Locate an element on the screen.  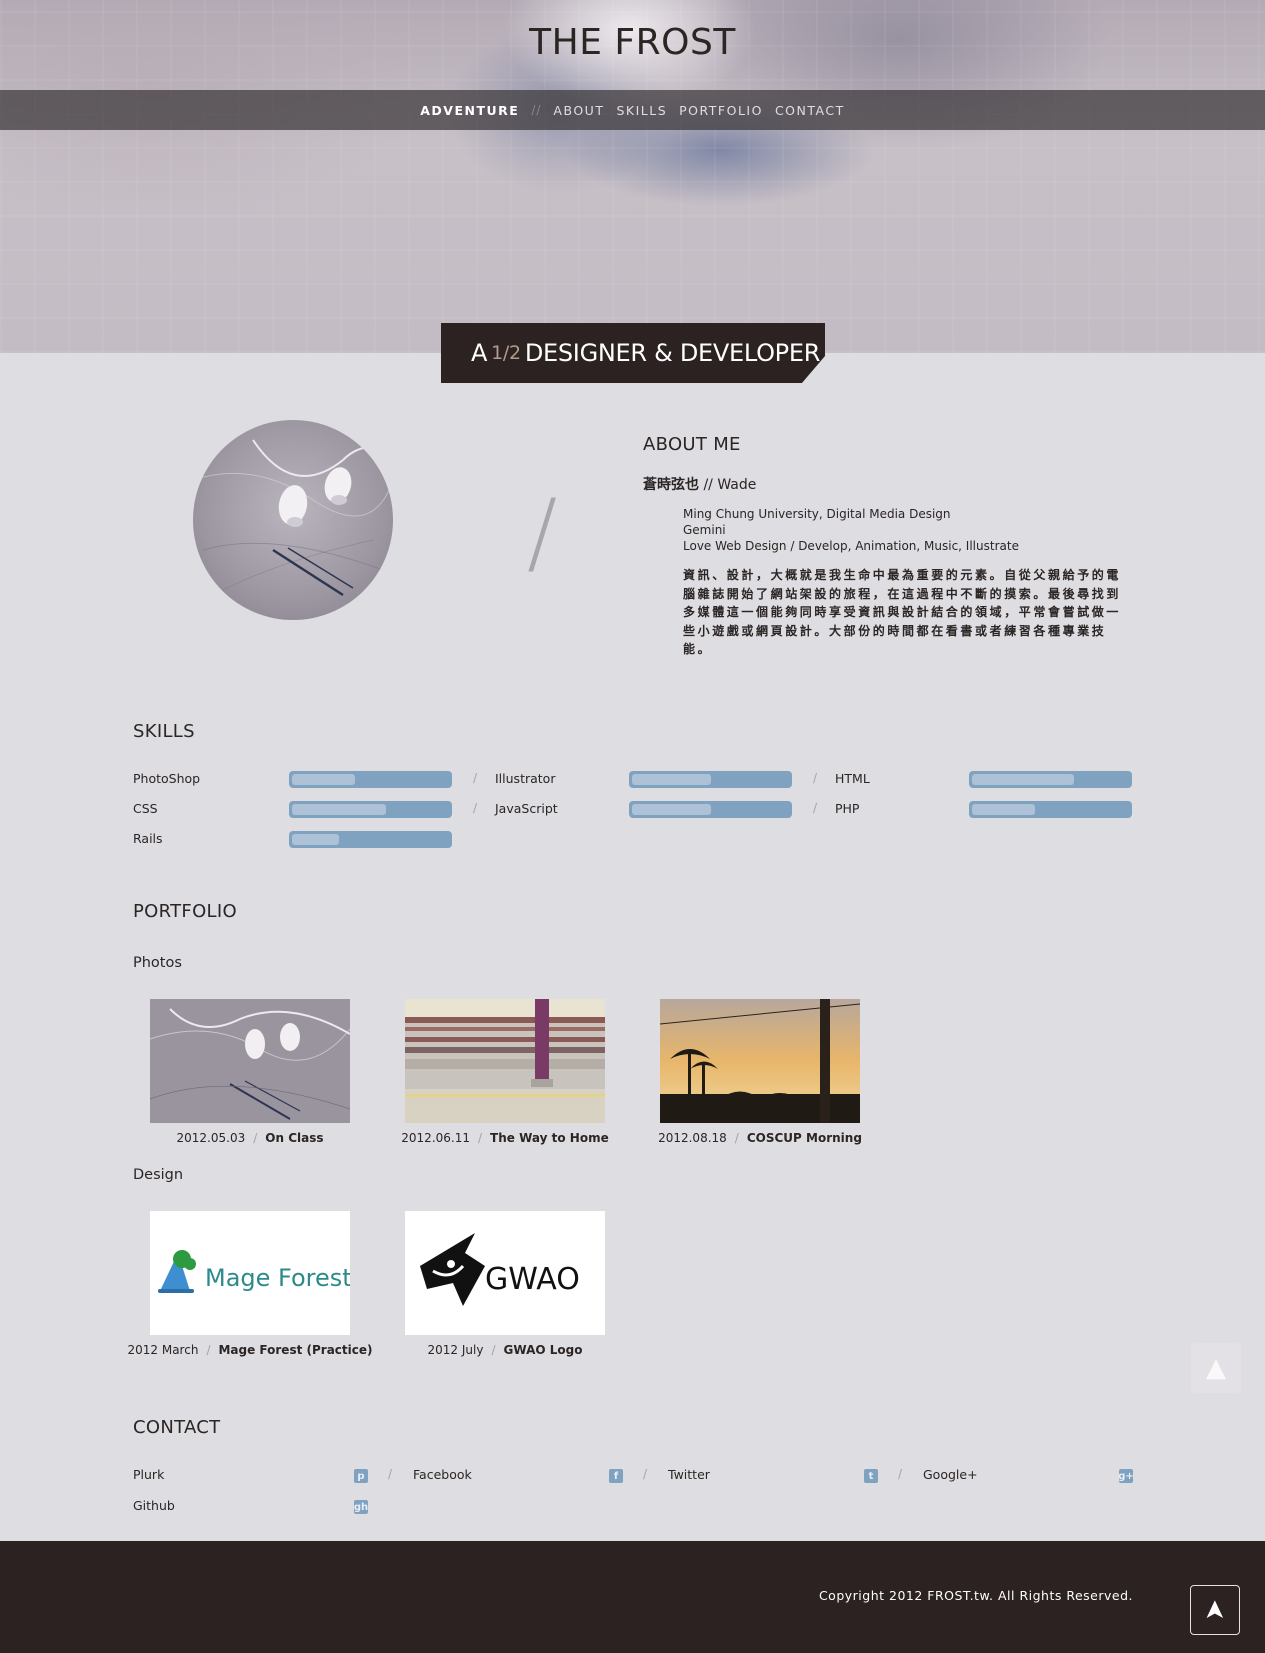
photo-title: On Class is located at coordinates (294, 1138).